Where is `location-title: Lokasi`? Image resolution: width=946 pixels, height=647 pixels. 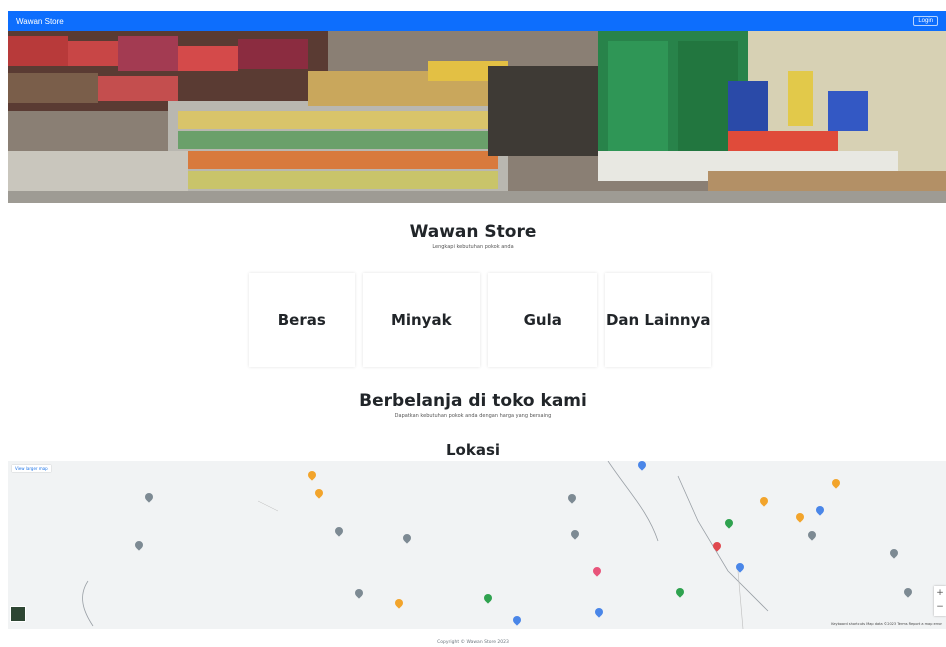
location-title: Lokasi is located at coordinates (473, 450).